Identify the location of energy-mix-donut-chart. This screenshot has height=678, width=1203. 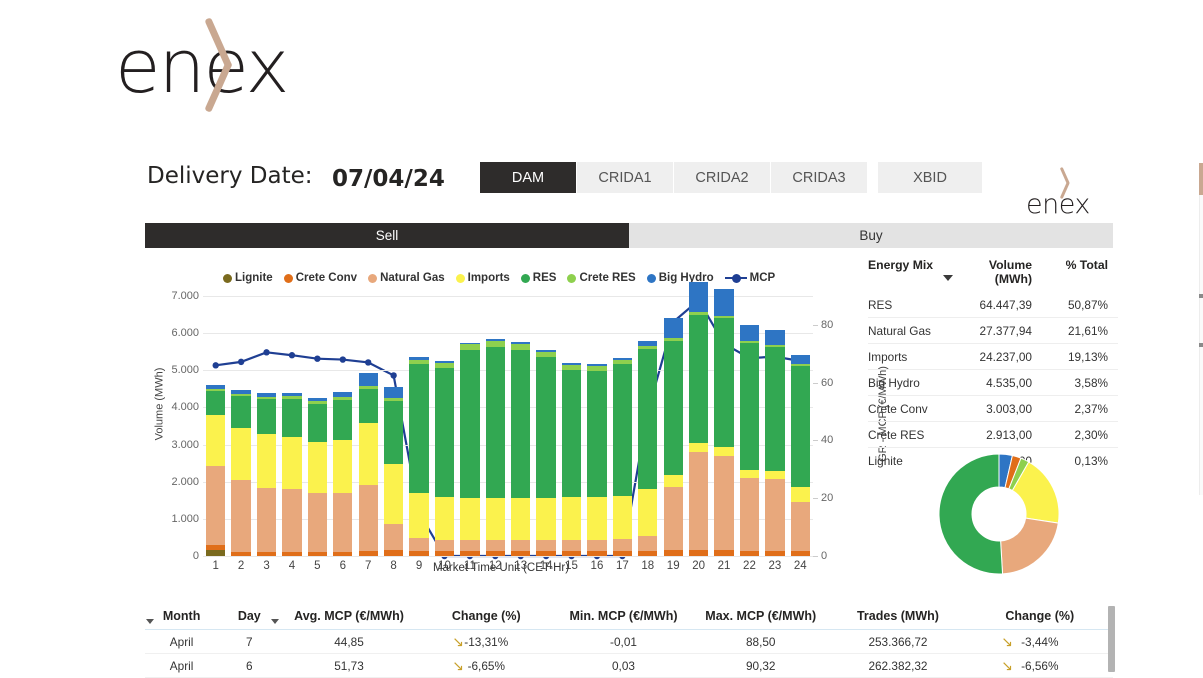
(999, 514).